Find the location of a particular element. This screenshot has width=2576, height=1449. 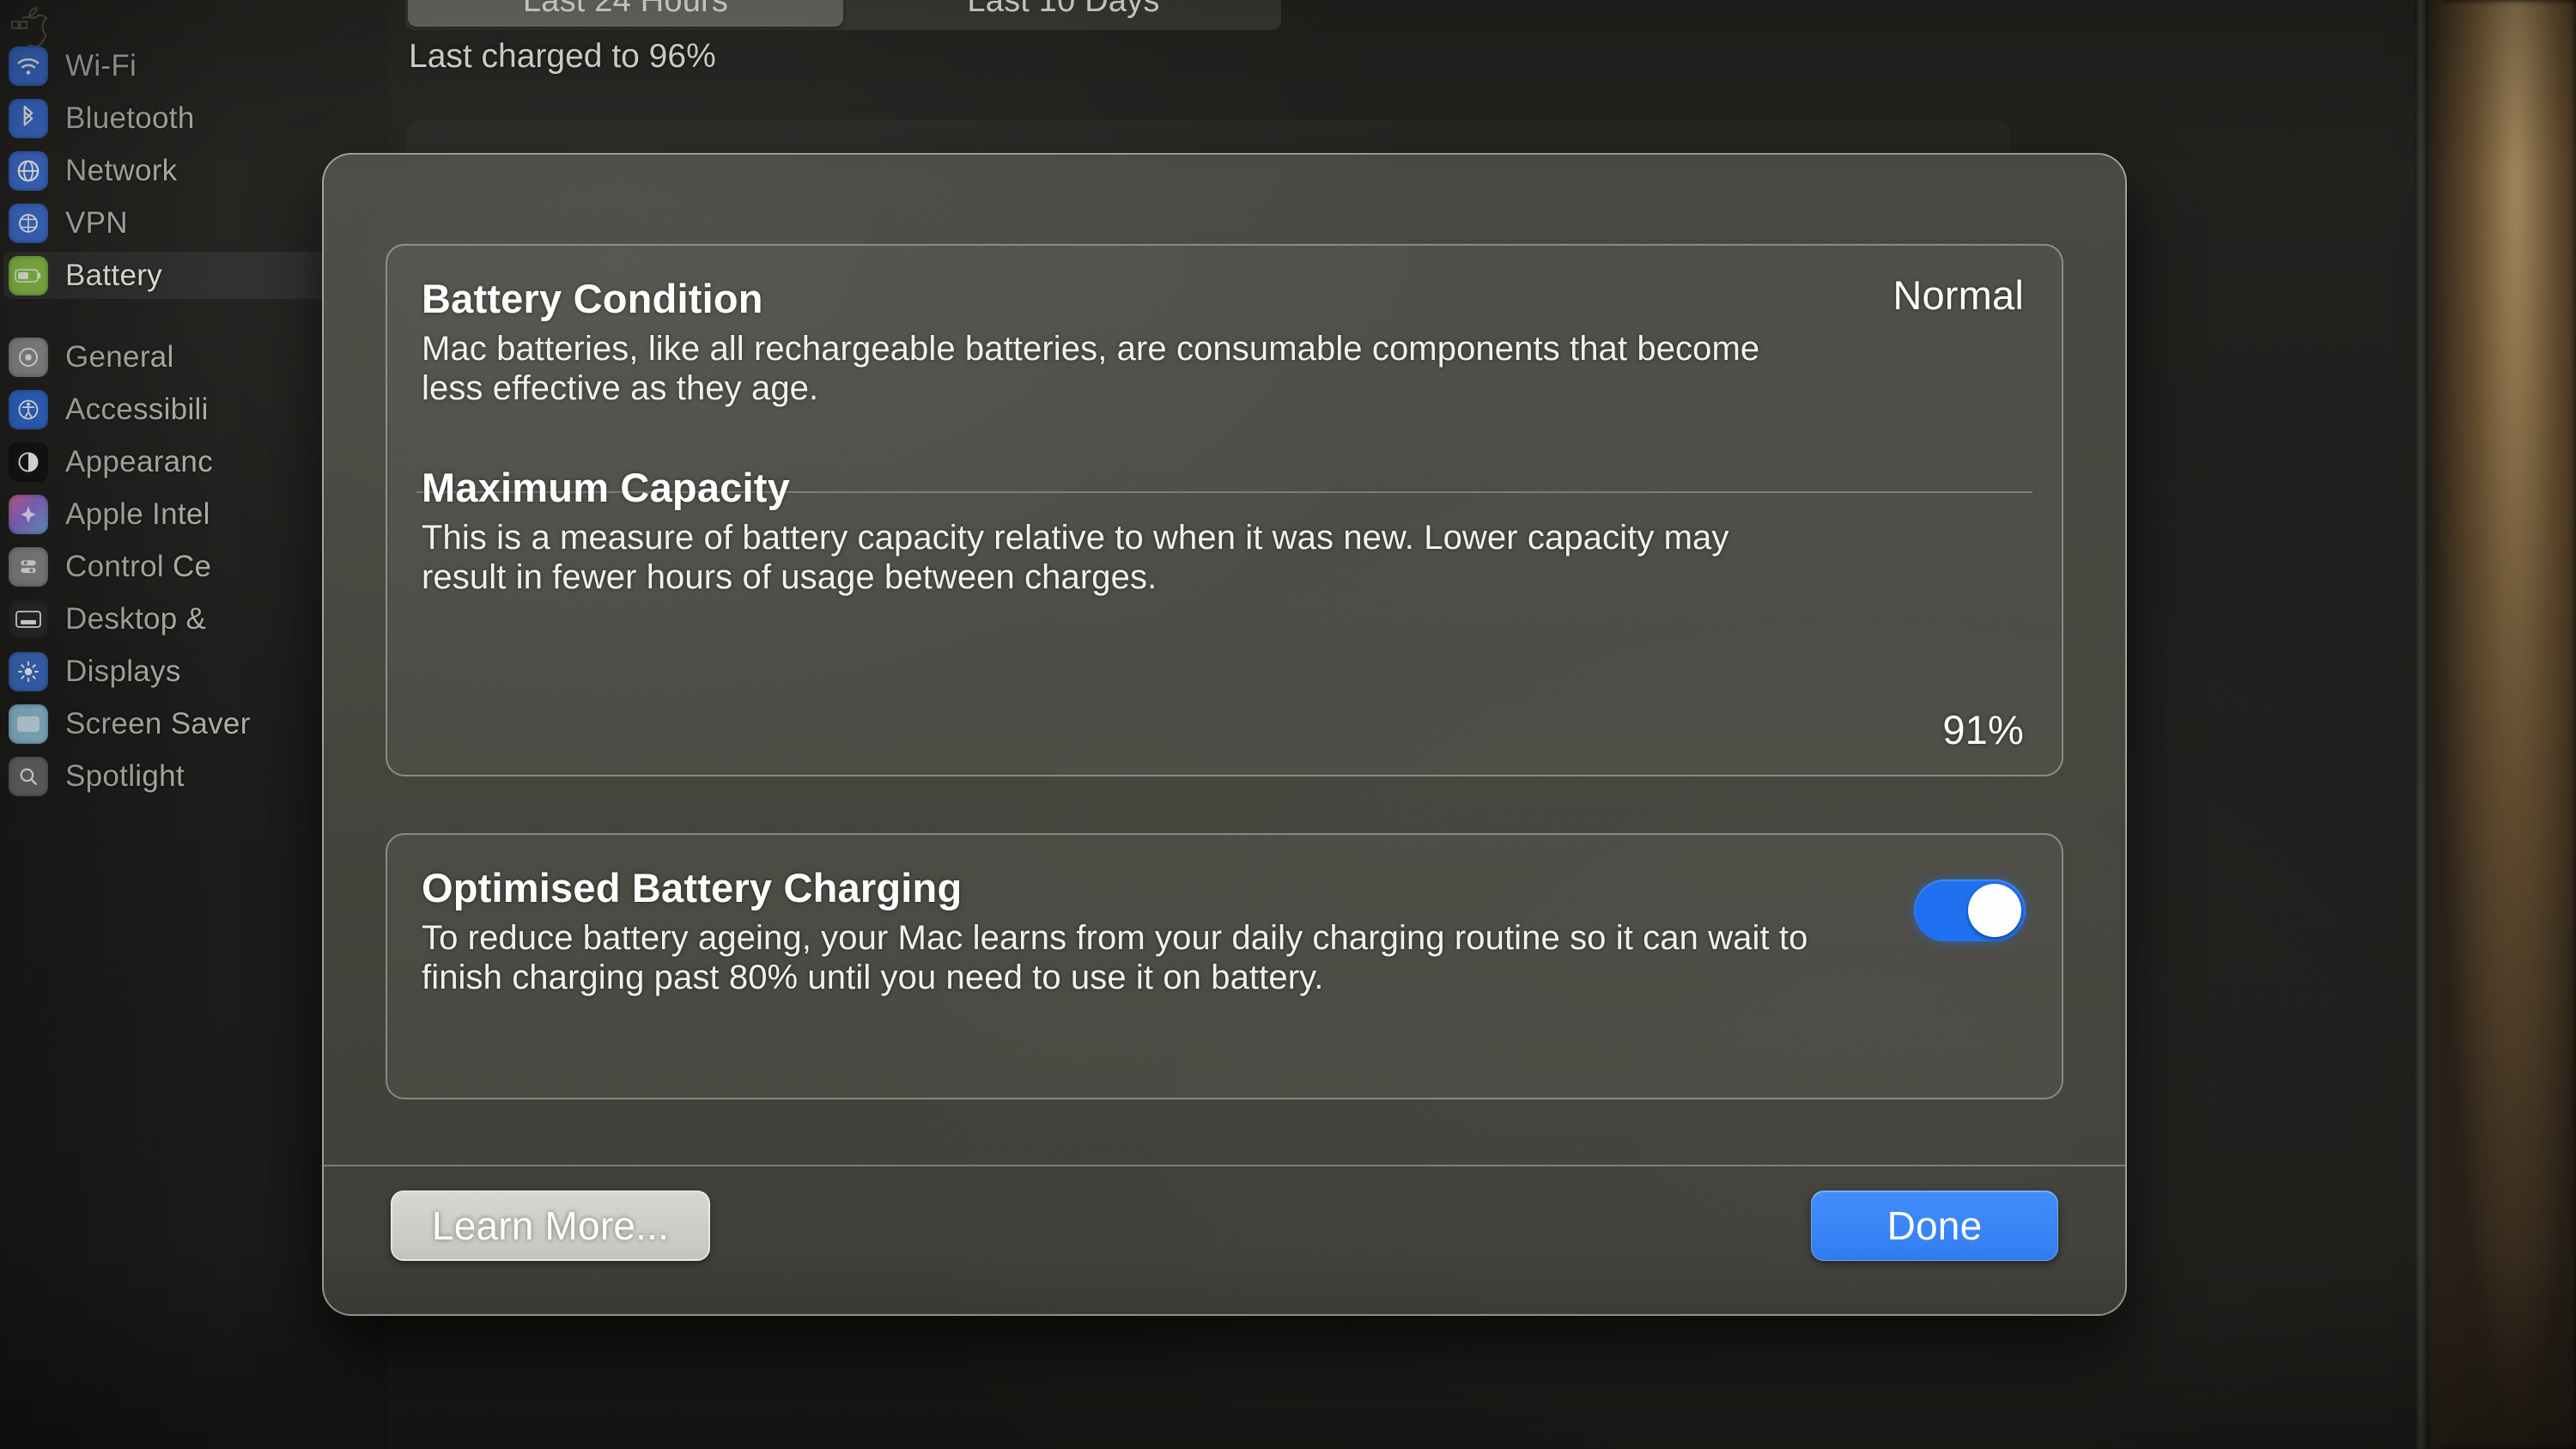

sidebar-item-label: Control Ce is located at coordinates (138, 566).